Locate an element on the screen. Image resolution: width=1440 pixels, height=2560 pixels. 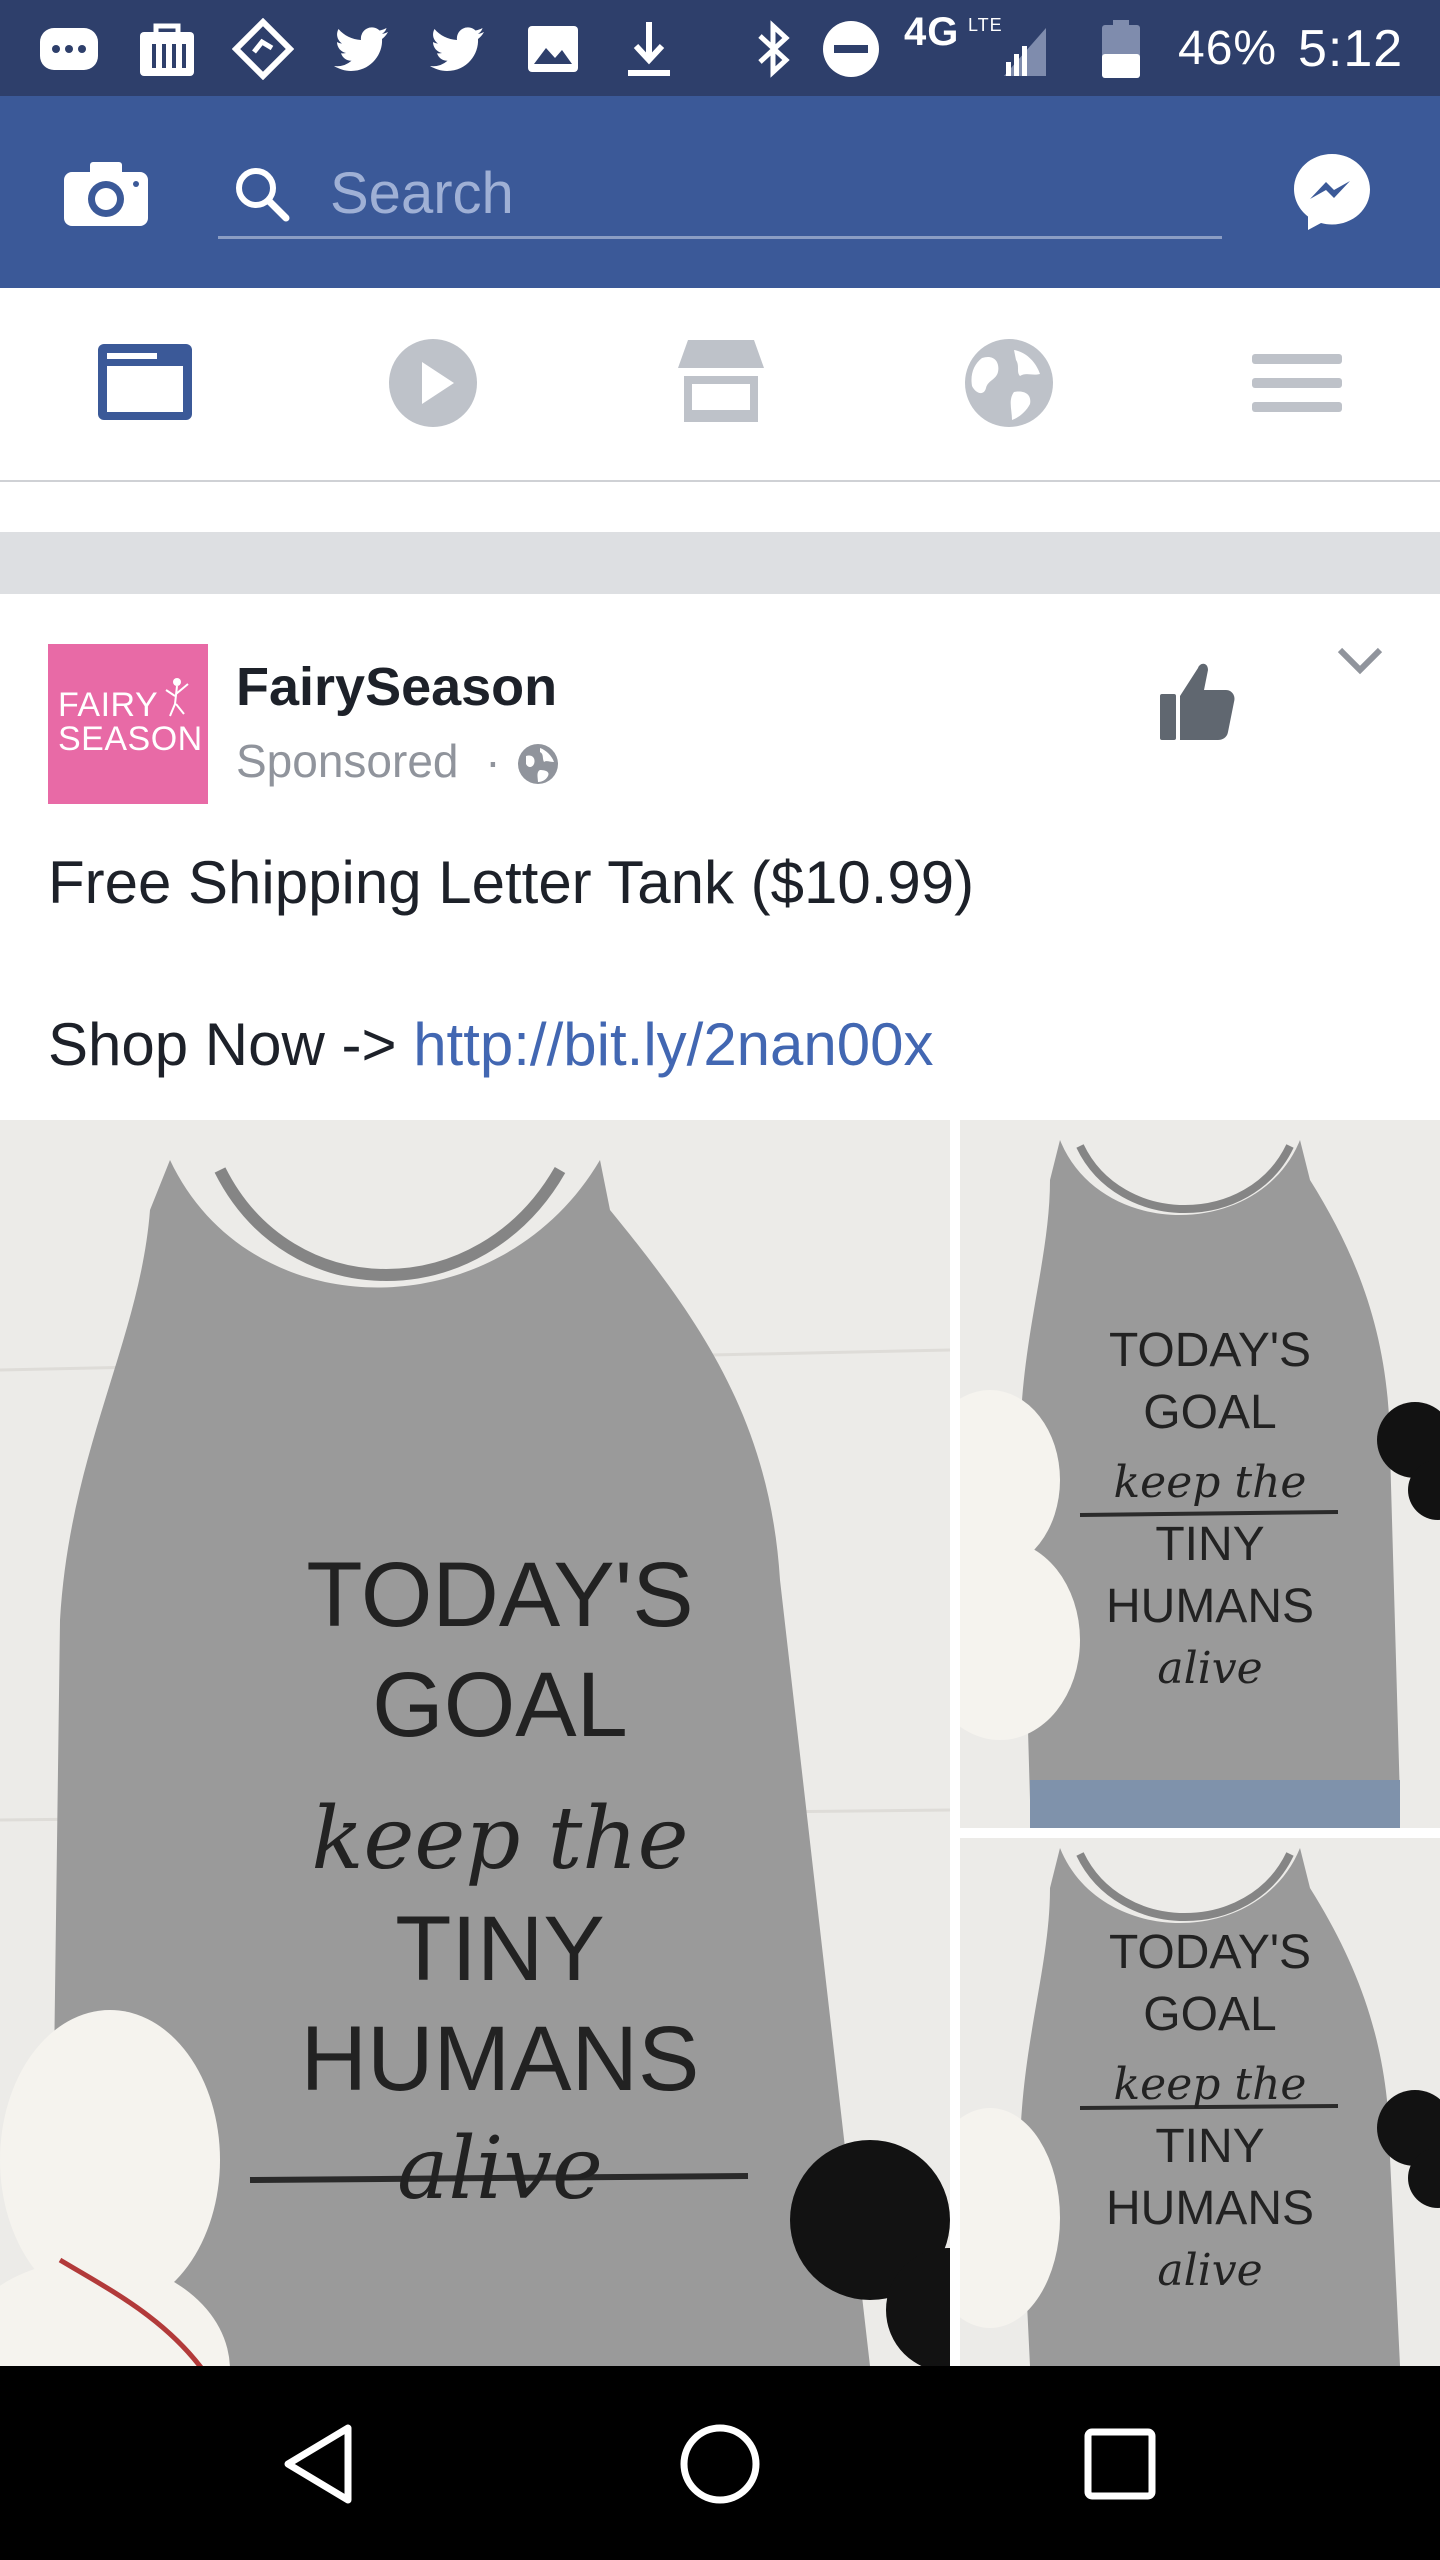
home-icon is located at coordinates (720, 2464).